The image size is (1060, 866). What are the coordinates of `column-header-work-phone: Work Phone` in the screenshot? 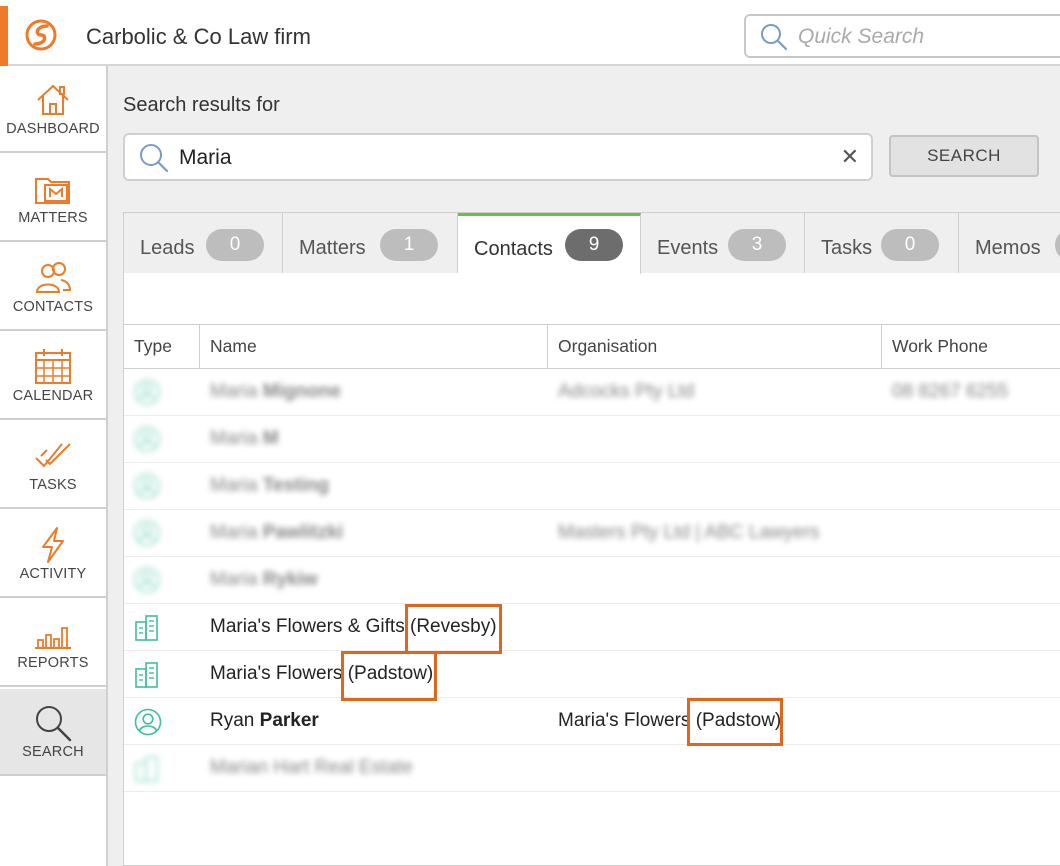 It's located at (971, 346).